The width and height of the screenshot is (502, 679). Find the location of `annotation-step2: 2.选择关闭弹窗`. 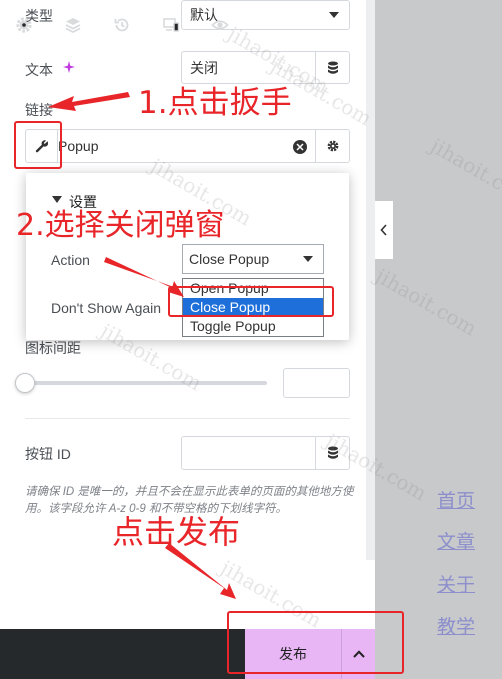

annotation-step2: 2.选择关闭弹窗 is located at coordinates (120, 225).